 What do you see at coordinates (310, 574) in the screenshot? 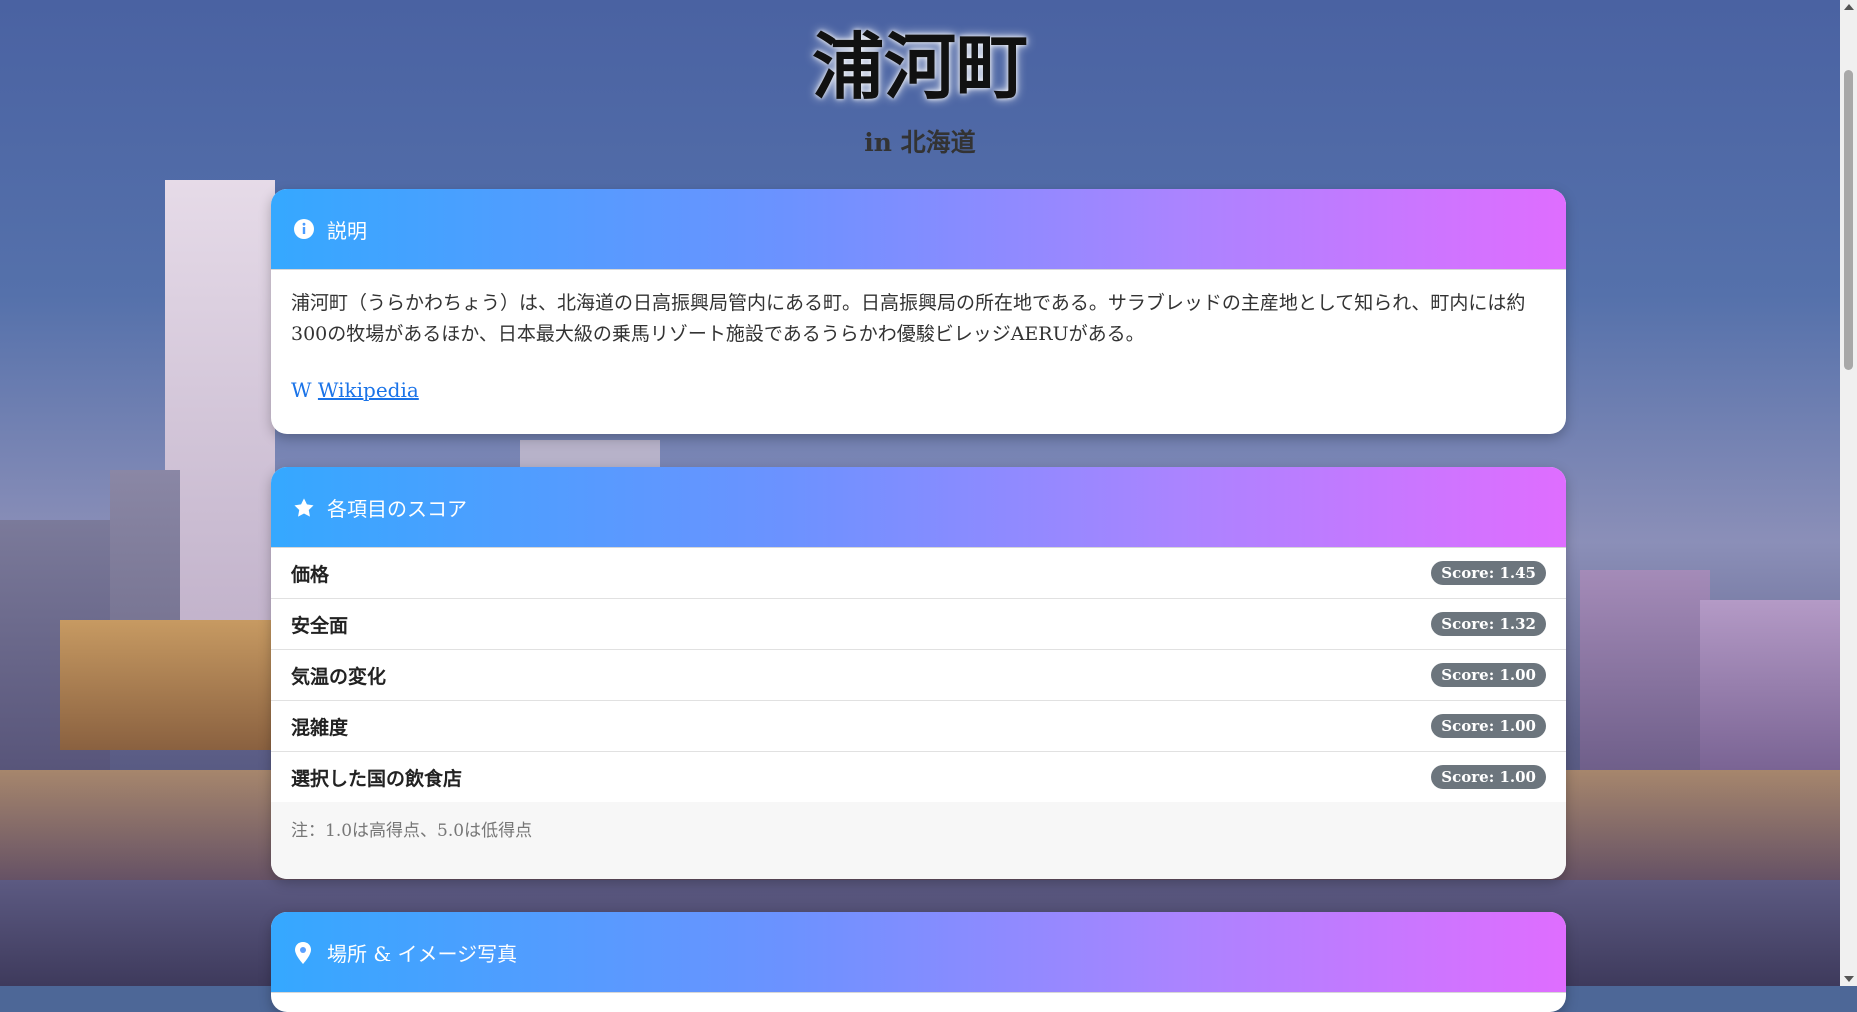
I see `score-label: 価格` at bounding box center [310, 574].